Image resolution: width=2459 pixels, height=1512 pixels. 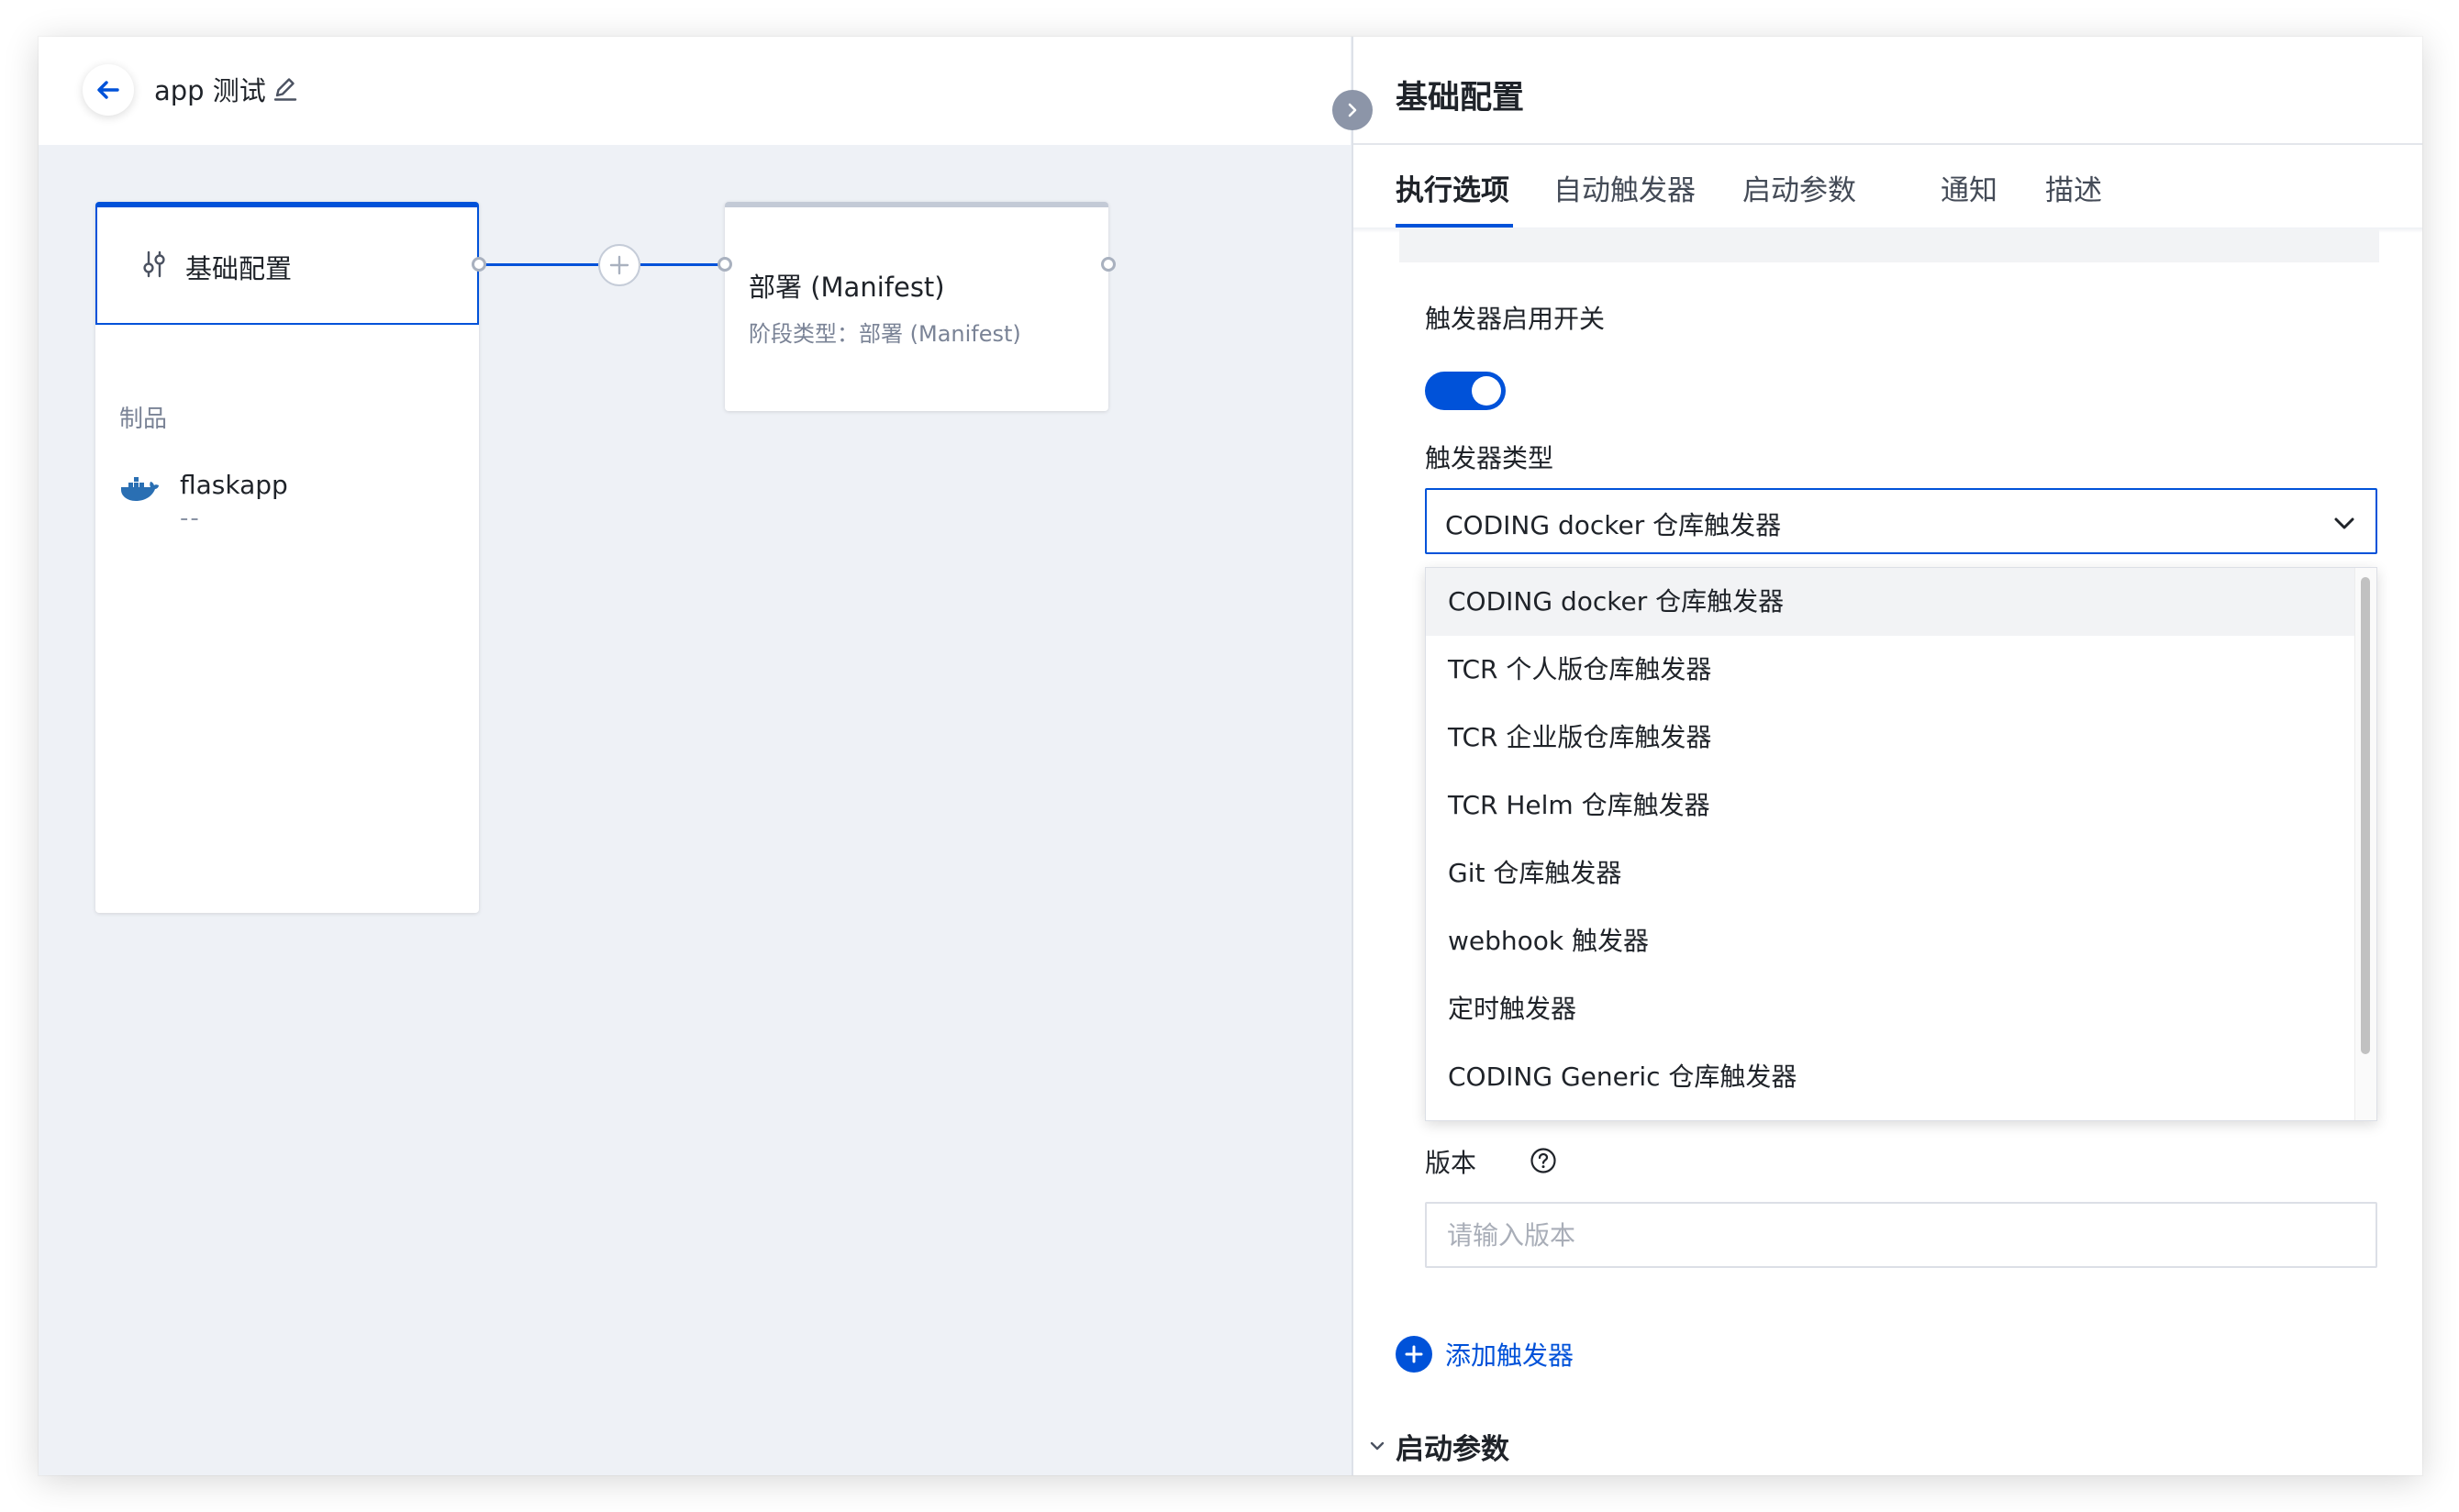 I want to click on plus-icon, so click(x=619, y=265).